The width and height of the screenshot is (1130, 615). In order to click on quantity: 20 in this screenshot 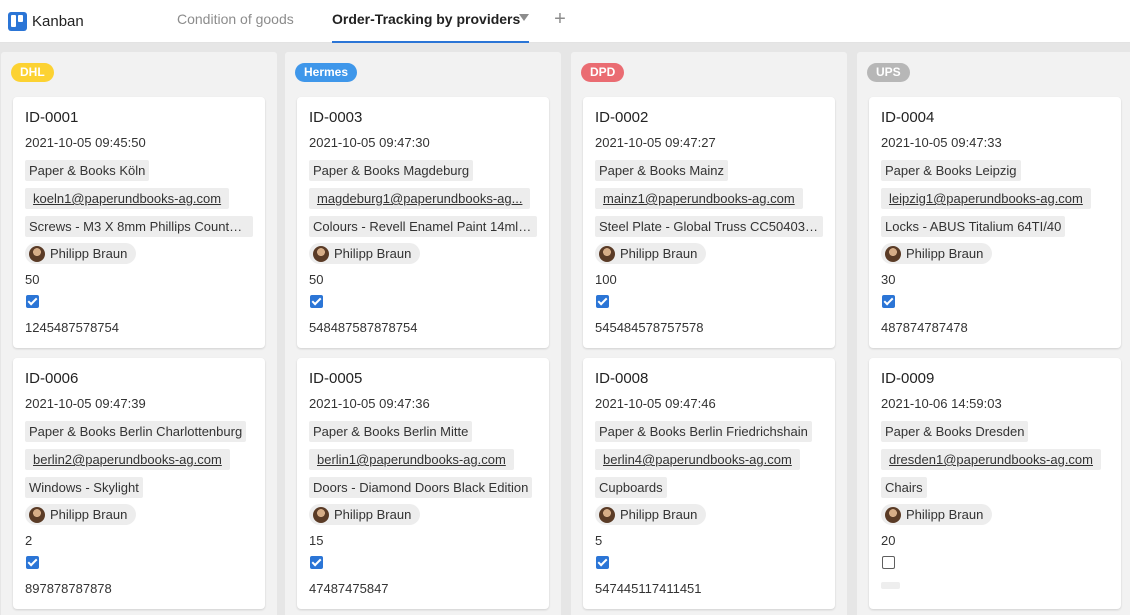, I will do `click(888, 540)`.